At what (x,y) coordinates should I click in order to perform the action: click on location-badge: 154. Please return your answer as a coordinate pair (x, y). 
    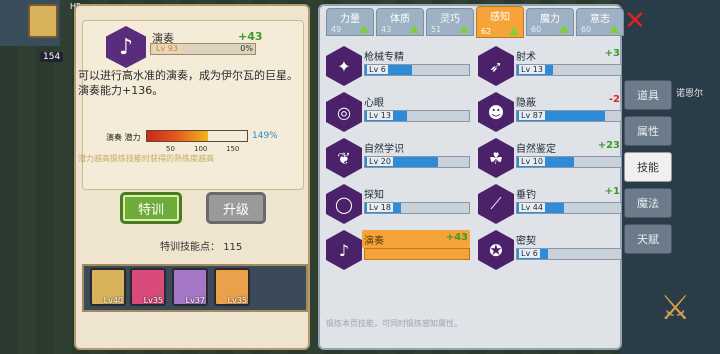
    Looking at the image, I should click on (52, 57).